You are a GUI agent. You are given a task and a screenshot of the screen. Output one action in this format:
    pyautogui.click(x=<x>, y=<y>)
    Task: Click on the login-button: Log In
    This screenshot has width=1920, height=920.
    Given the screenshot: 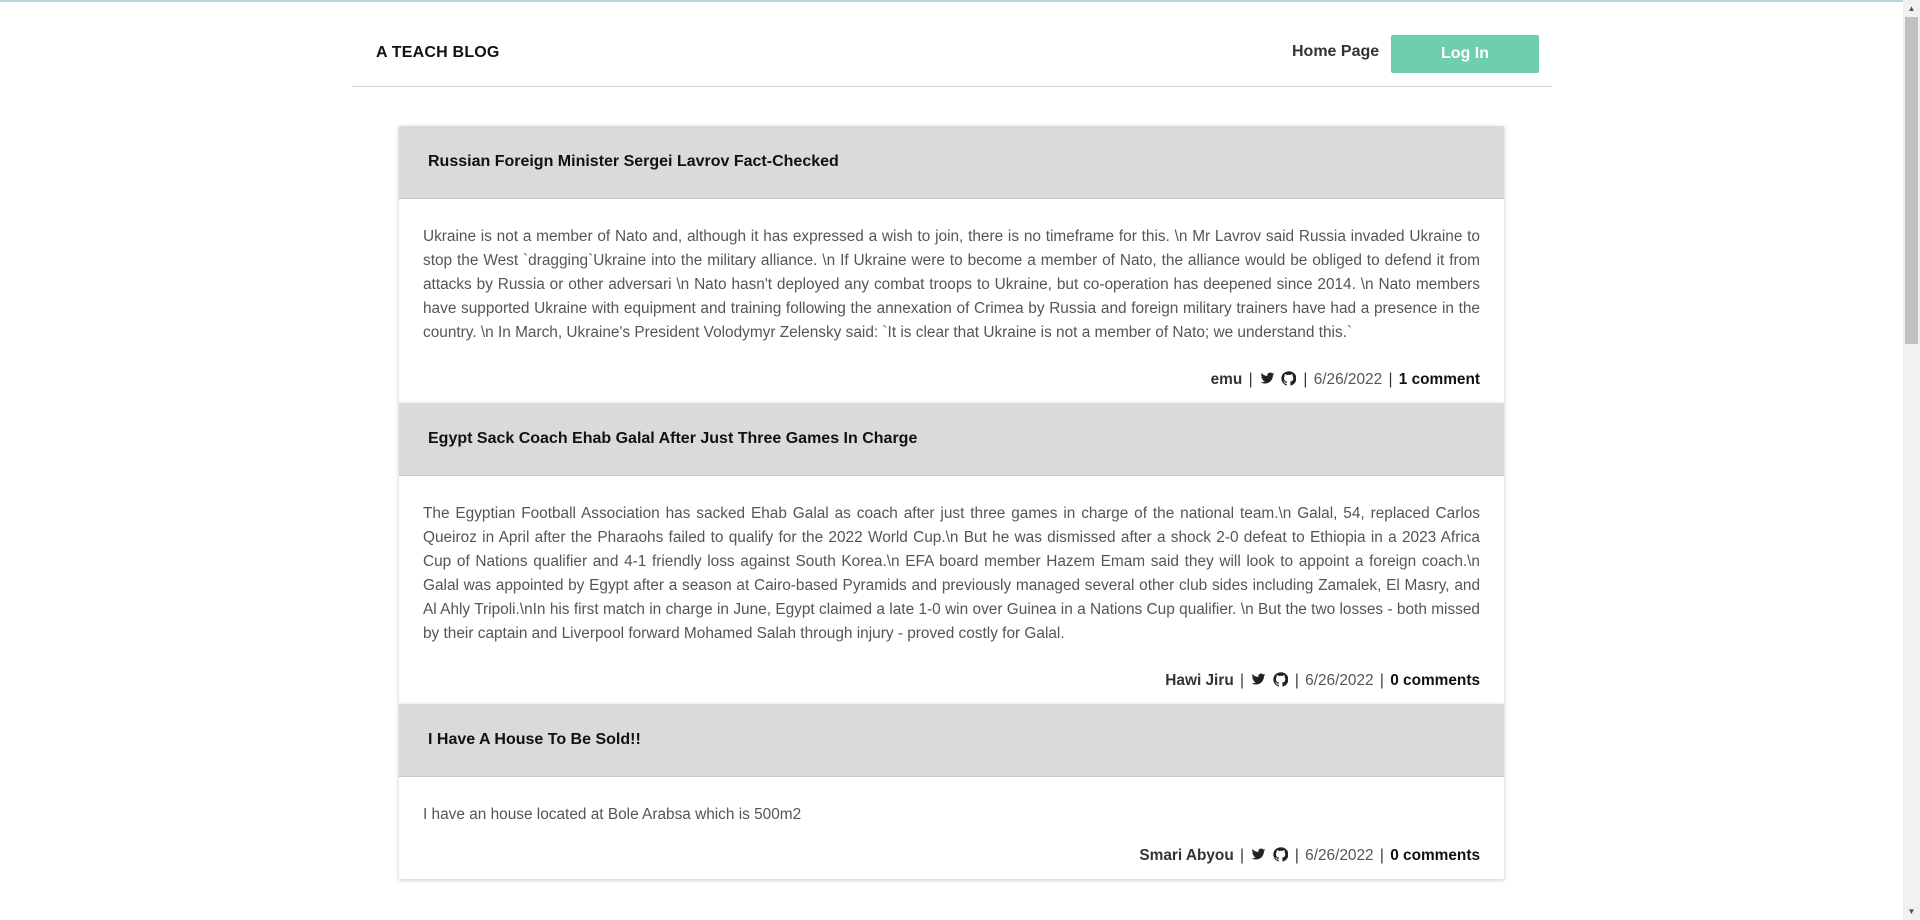 What is the action you would take?
    pyautogui.click(x=1465, y=54)
    